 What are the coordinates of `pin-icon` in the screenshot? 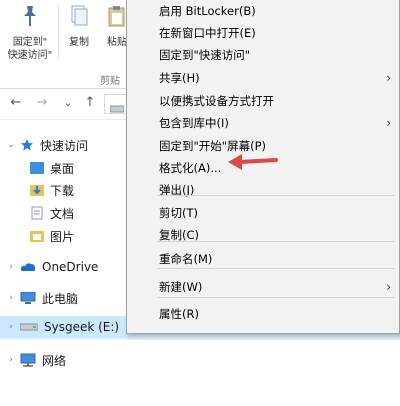 It's located at (30, 18).